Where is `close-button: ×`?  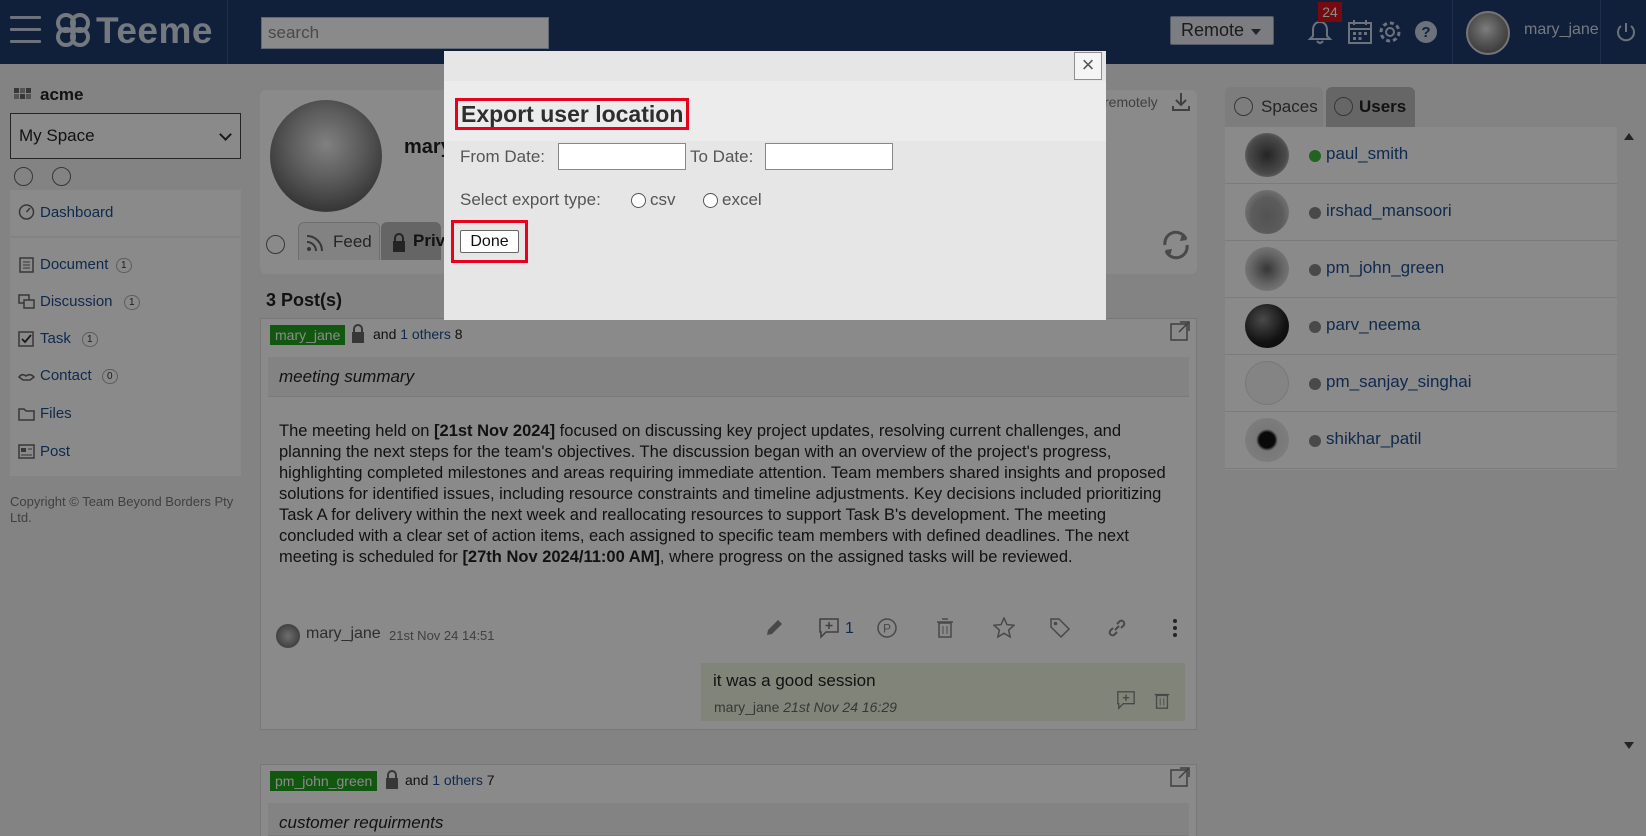
close-button: × is located at coordinates (1088, 66).